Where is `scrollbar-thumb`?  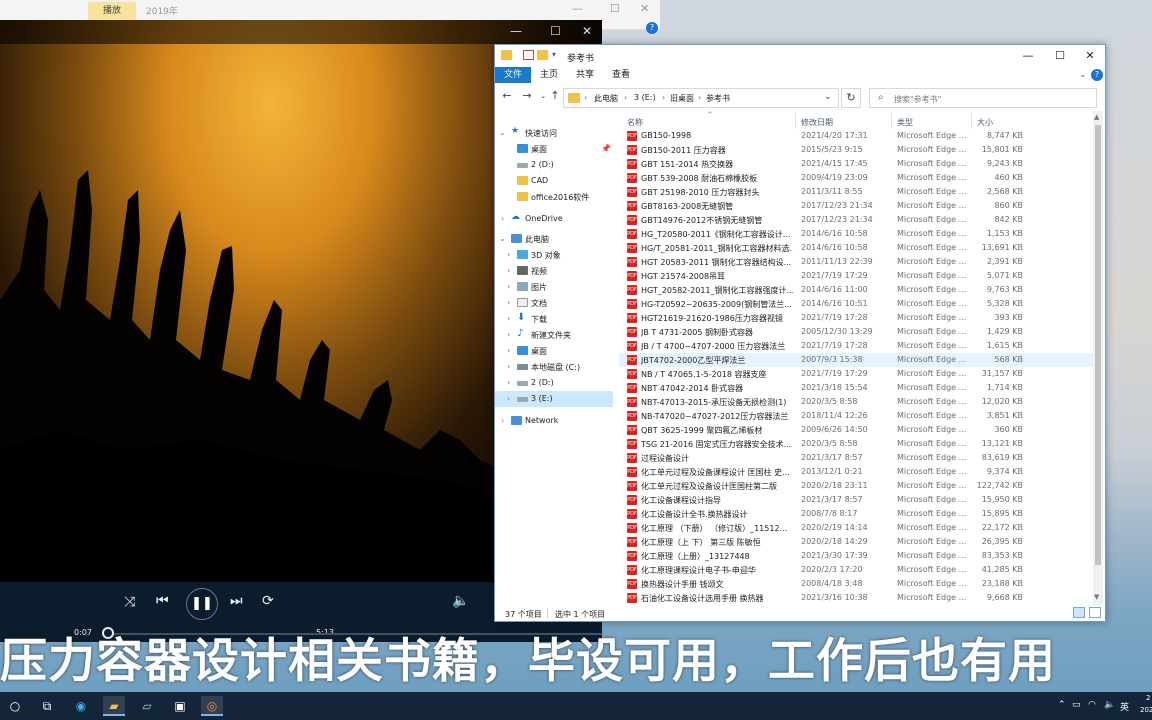 scrollbar-thumb is located at coordinates (1098, 345).